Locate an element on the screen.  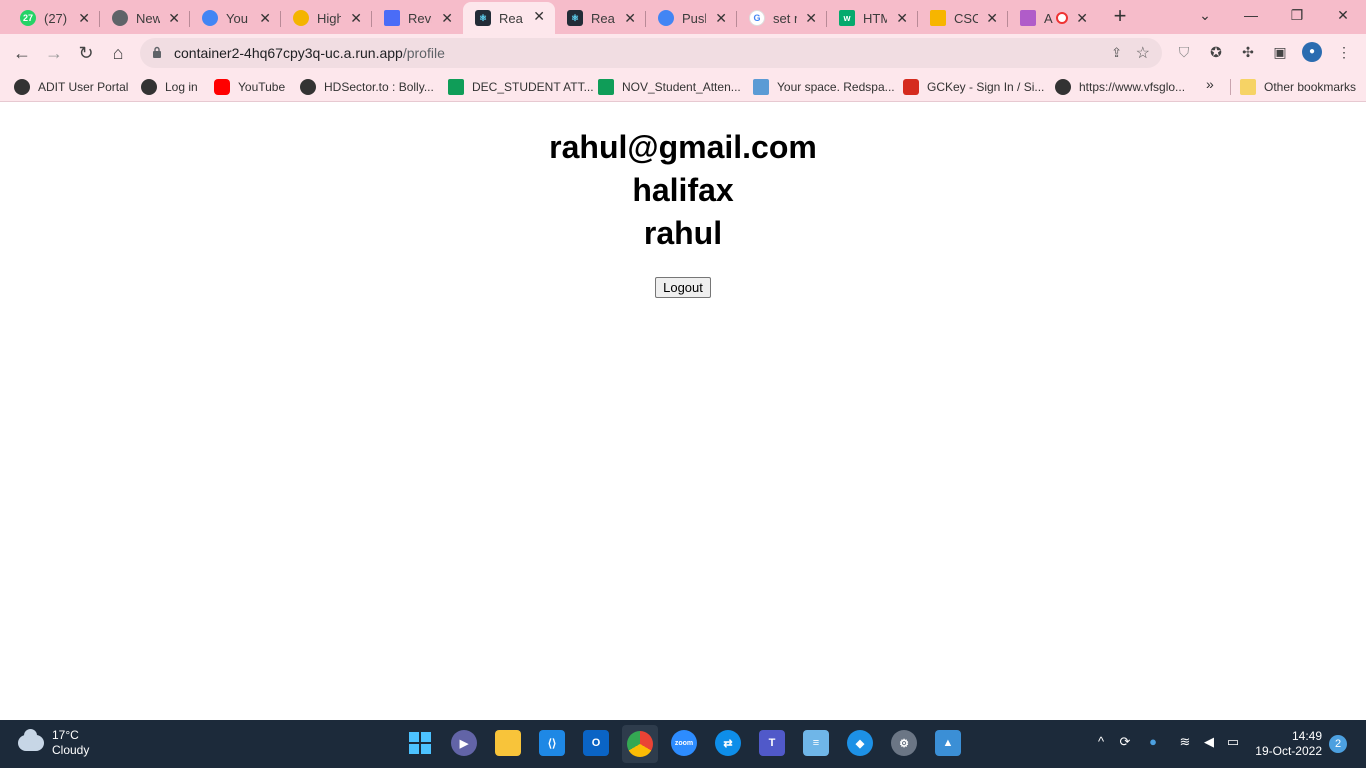
teamviewer-icon: ⇄ is located at coordinates (728, 743).